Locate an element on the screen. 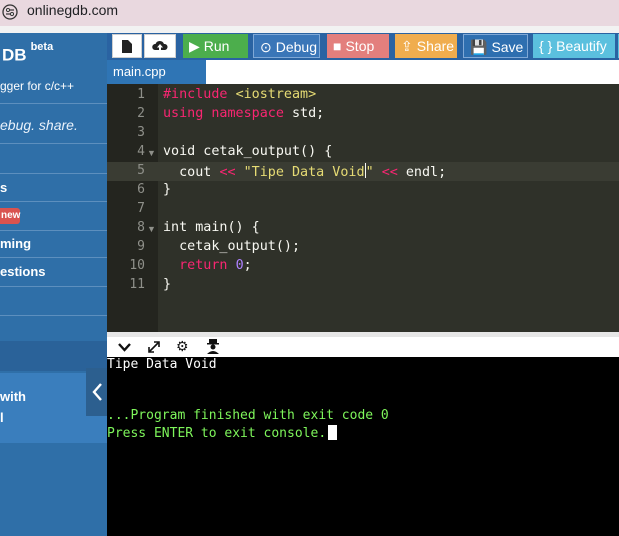 This screenshot has width=619, height=536. string-literal: "Tipe Data Void" is located at coordinates (308, 171).